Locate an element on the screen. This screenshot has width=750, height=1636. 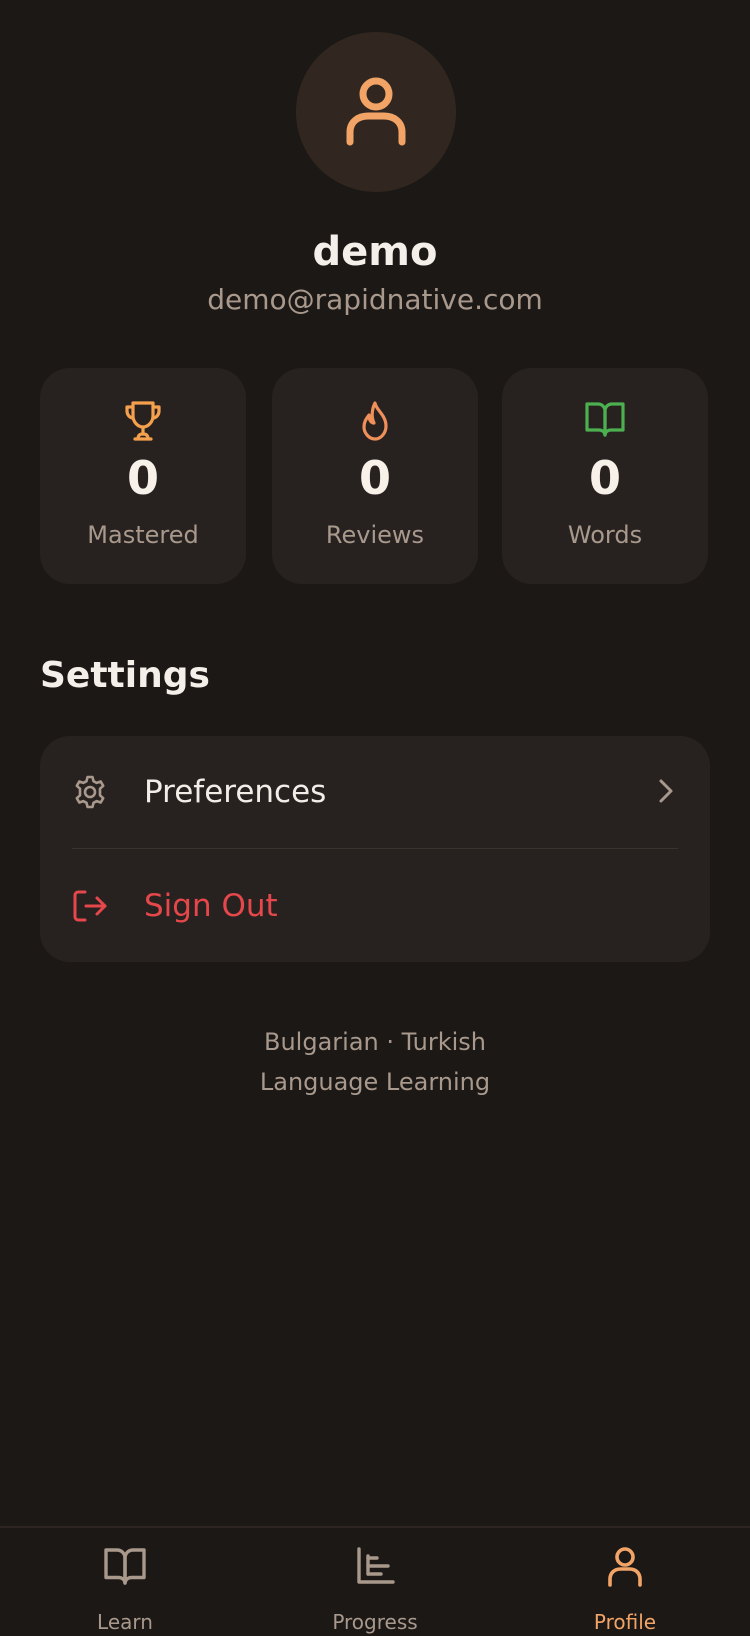
stat-card-reviews: 0 Reviews is located at coordinates (375, 476).